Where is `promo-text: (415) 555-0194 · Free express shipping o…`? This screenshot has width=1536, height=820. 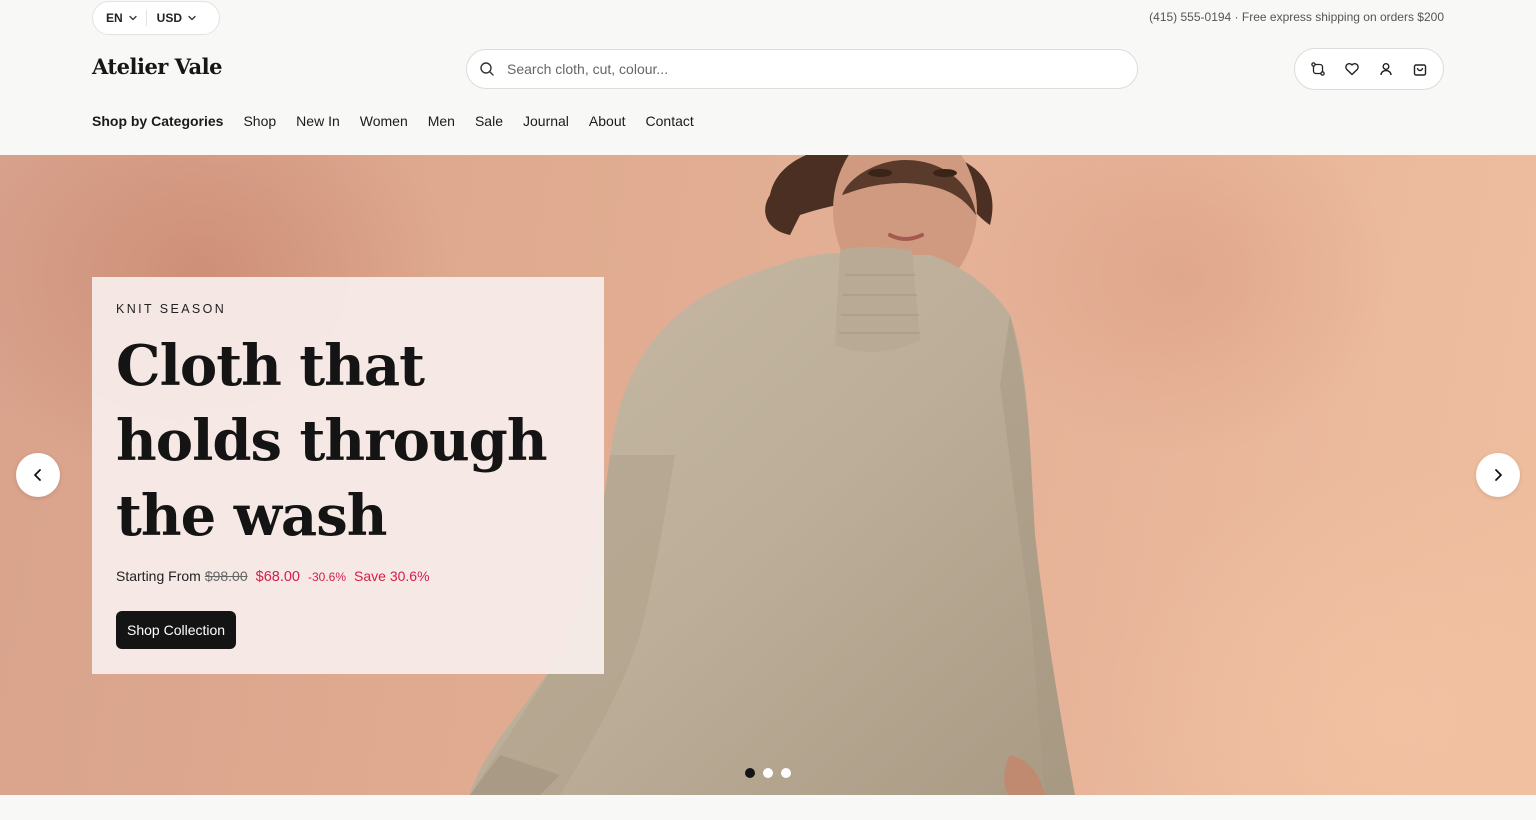
promo-text: (415) 555-0194 · Free express shipping o… is located at coordinates (1296, 17).